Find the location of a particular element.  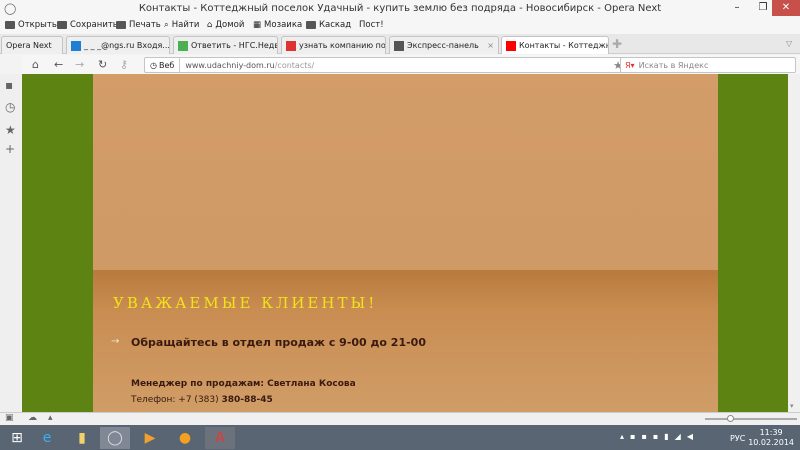

language-indicator: РУС is located at coordinates (737, 438).